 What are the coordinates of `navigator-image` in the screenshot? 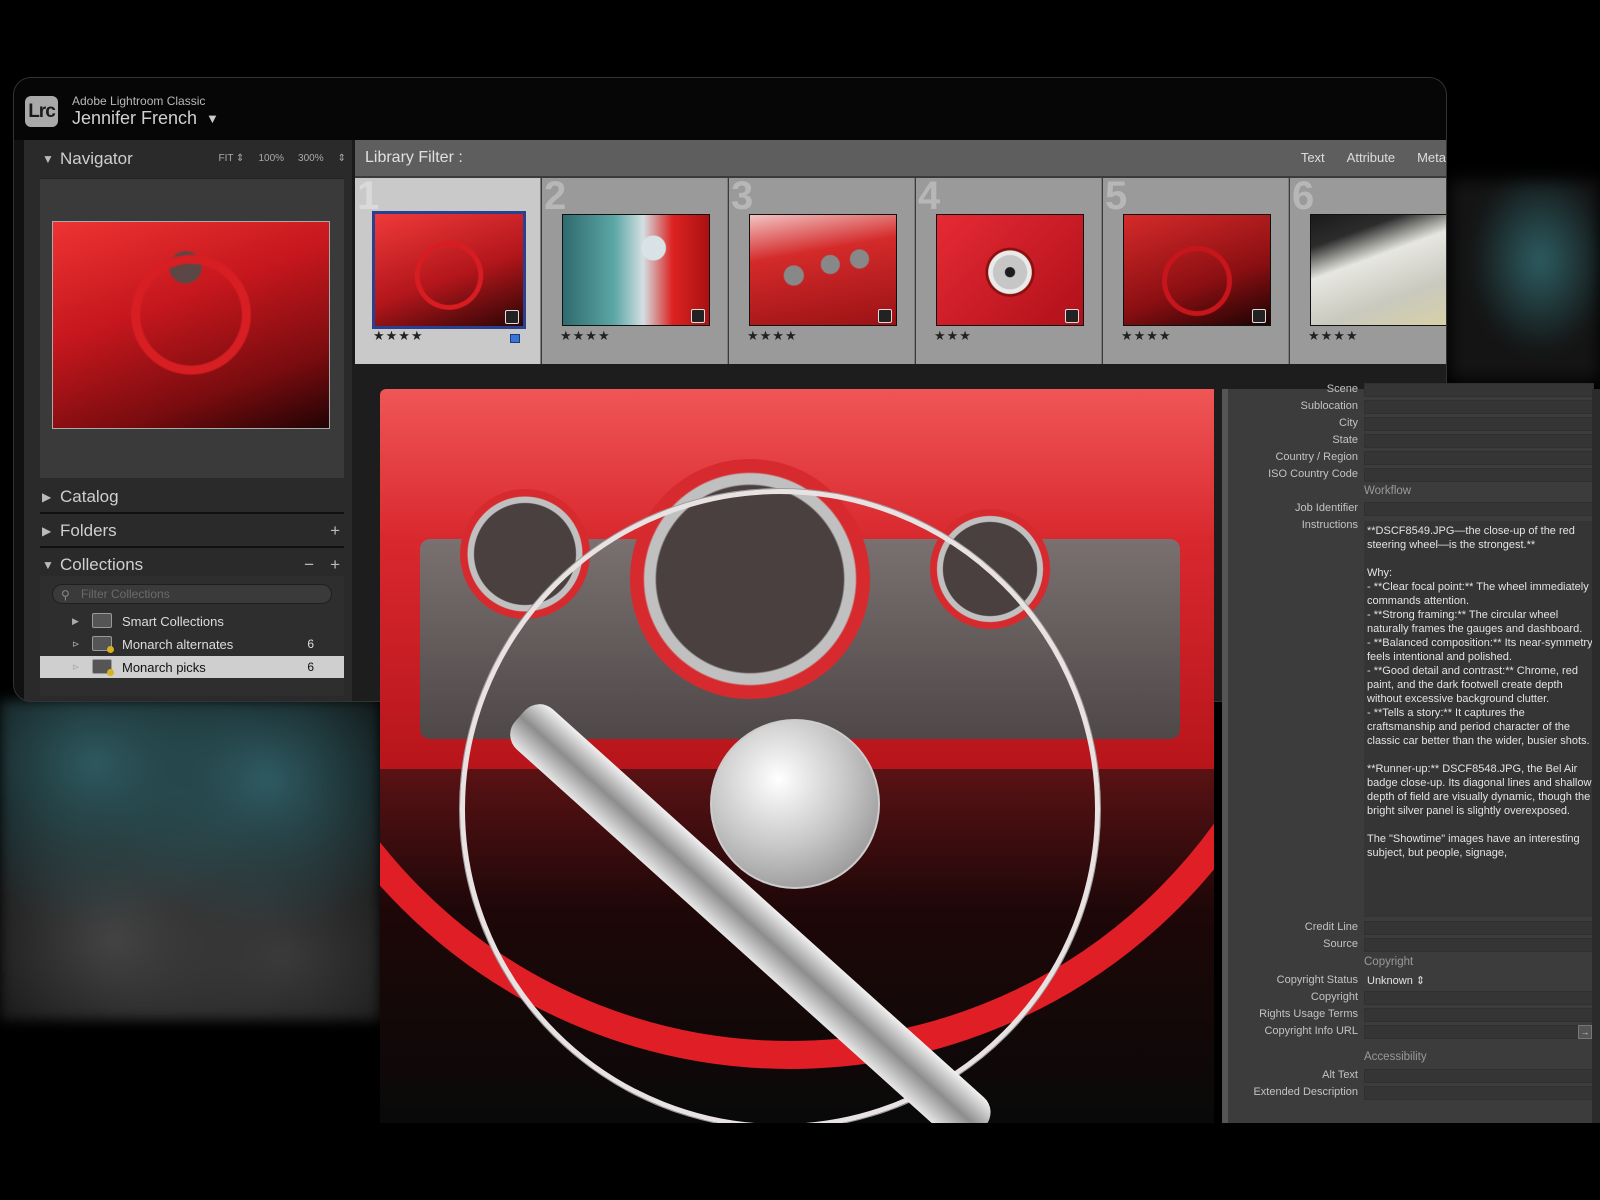 It's located at (191, 325).